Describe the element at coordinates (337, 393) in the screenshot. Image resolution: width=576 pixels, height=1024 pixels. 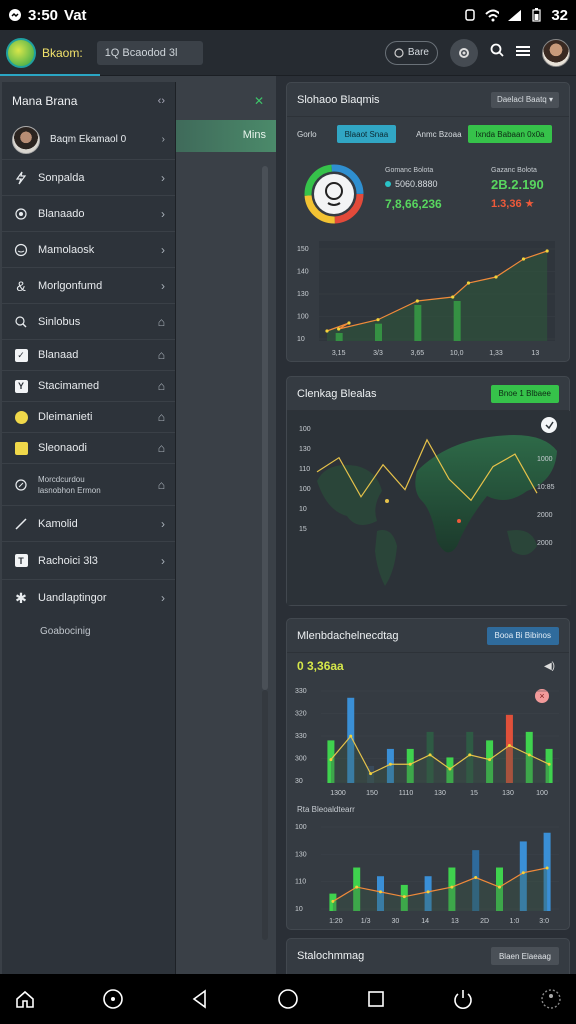
I see `card-title: Clenkag Blealas` at that location.